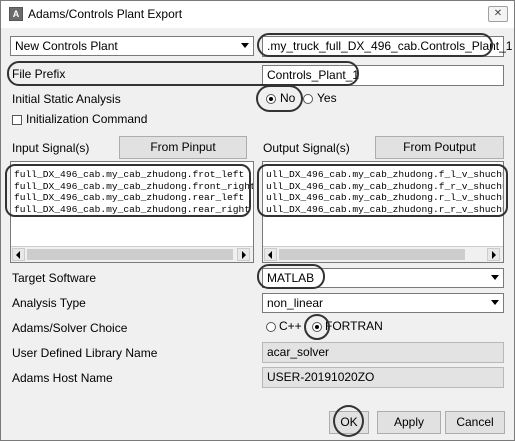 This screenshot has width=515, height=441. Describe the element at coordinates (409, 422) in the screenshot. I see `apply-button: Apply` at that location.